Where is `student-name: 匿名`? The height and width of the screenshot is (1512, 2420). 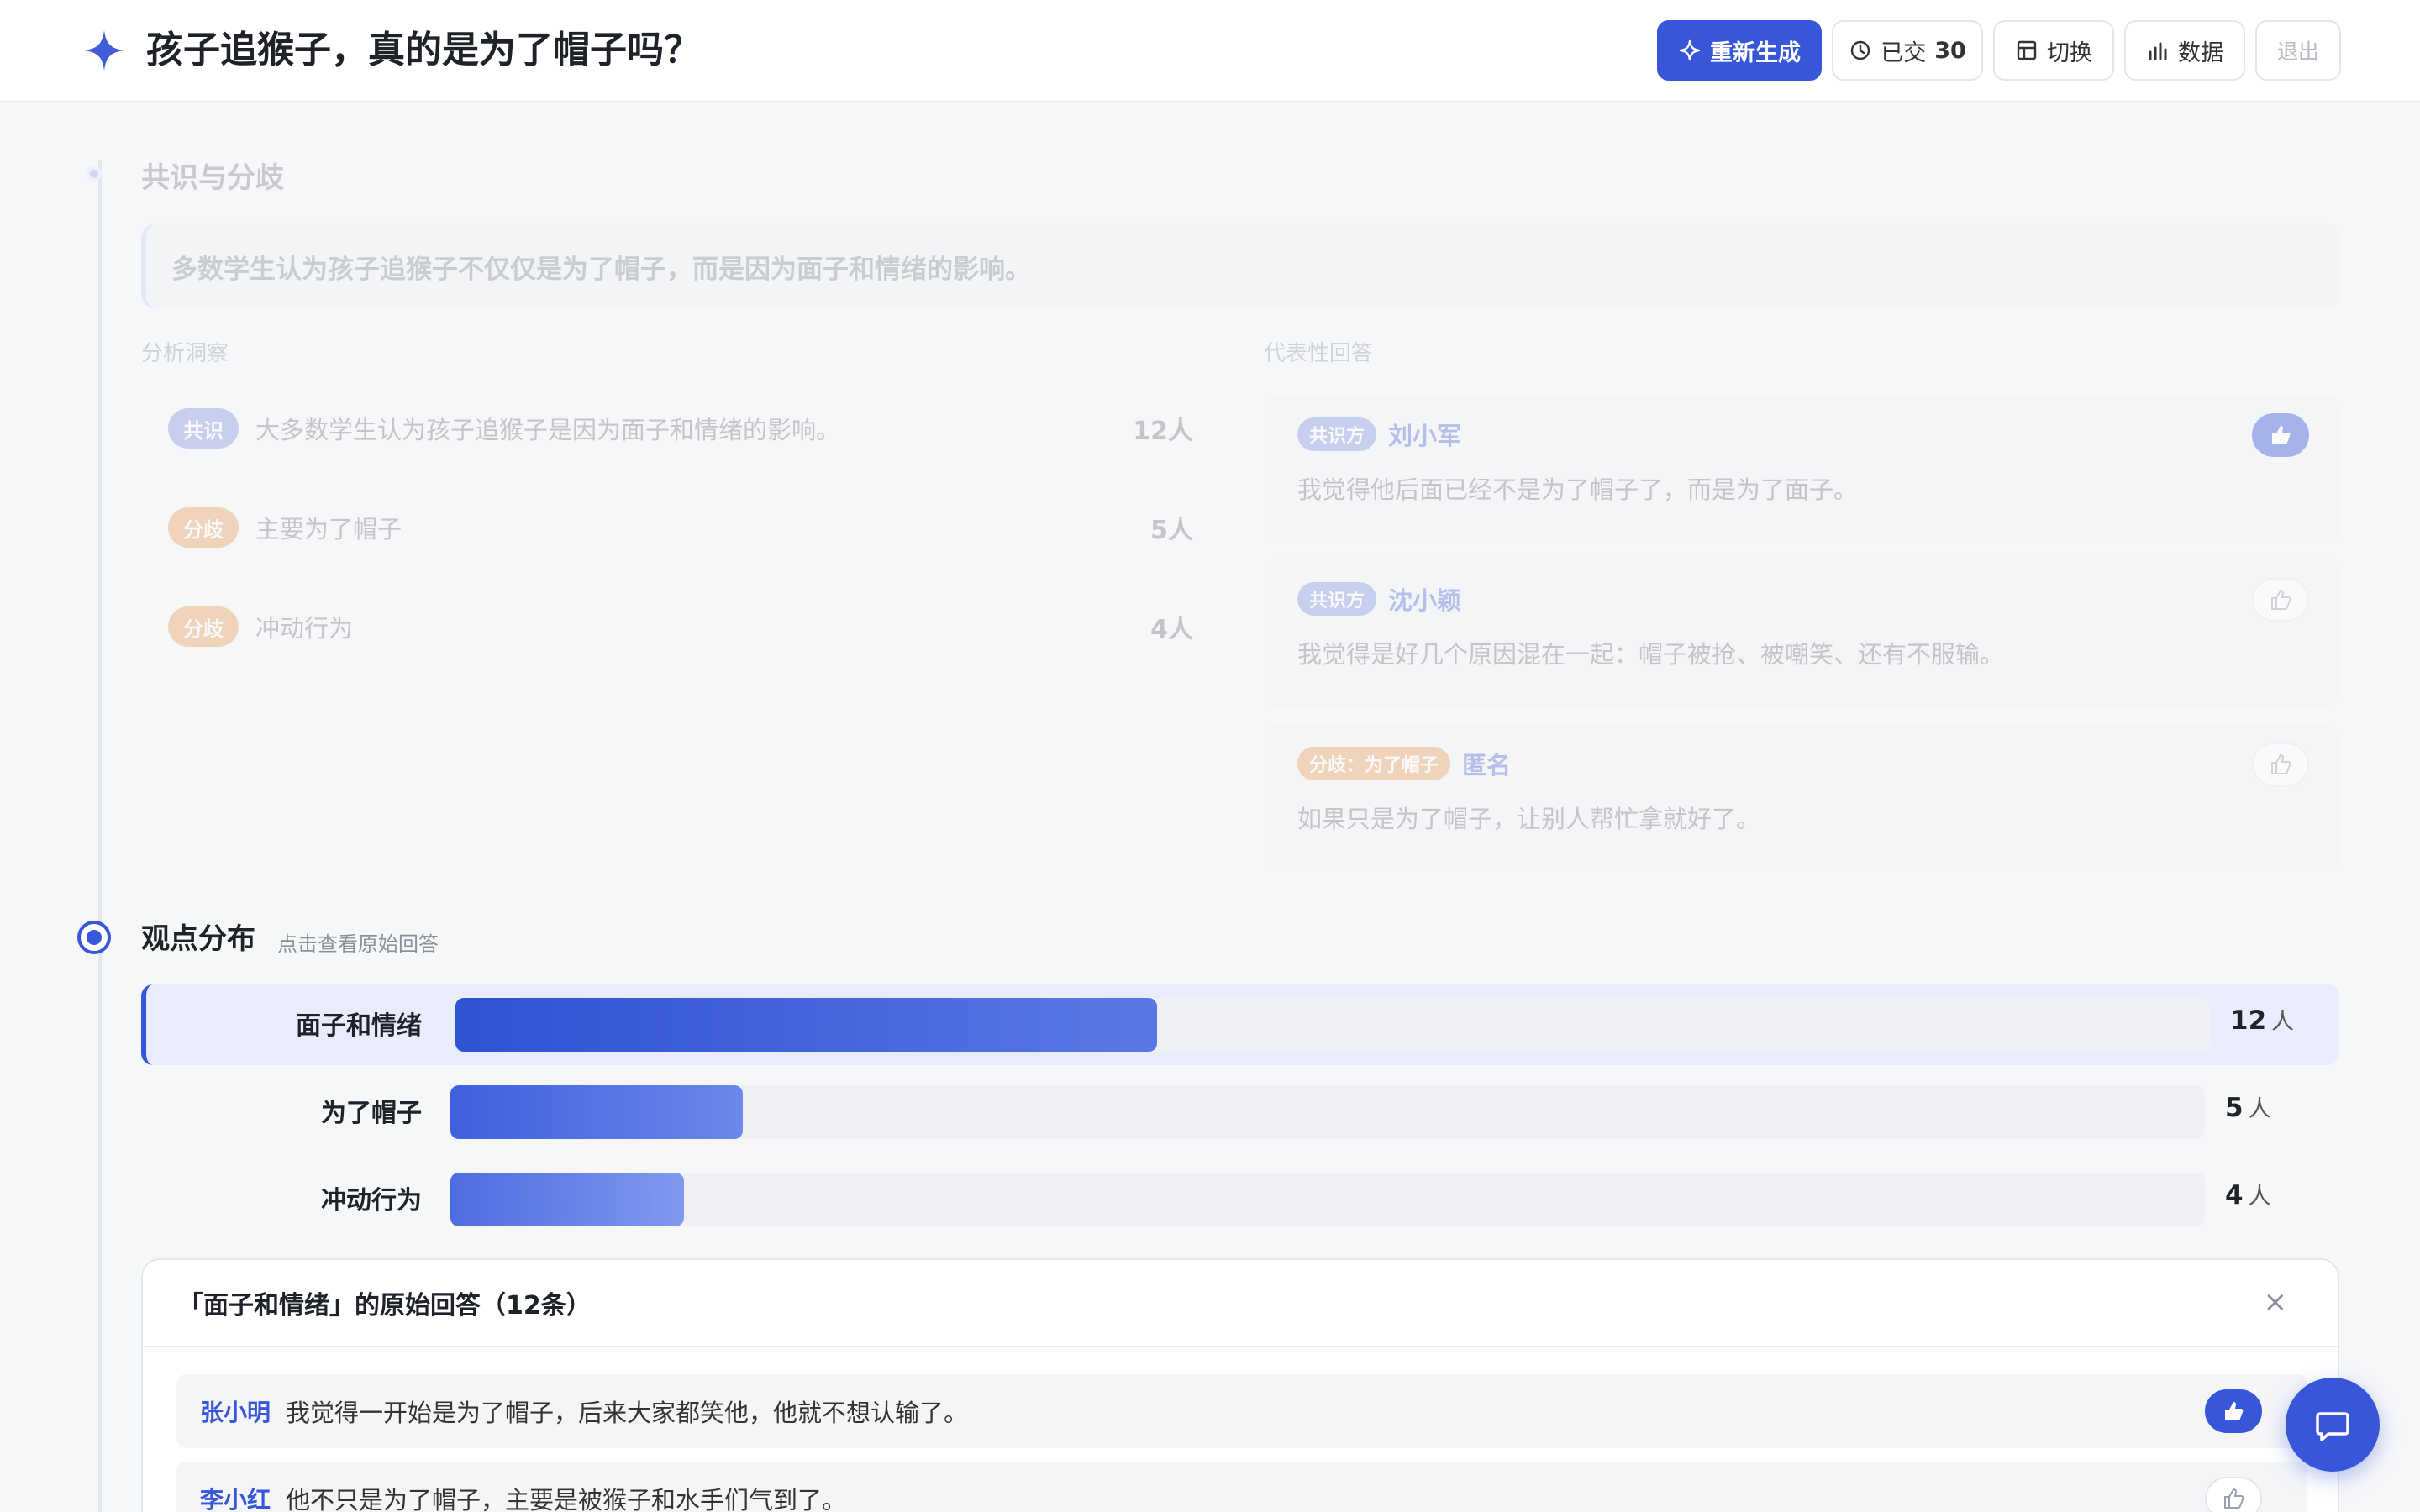 student-name: 匿名 is located at coordinates (1487, 765).